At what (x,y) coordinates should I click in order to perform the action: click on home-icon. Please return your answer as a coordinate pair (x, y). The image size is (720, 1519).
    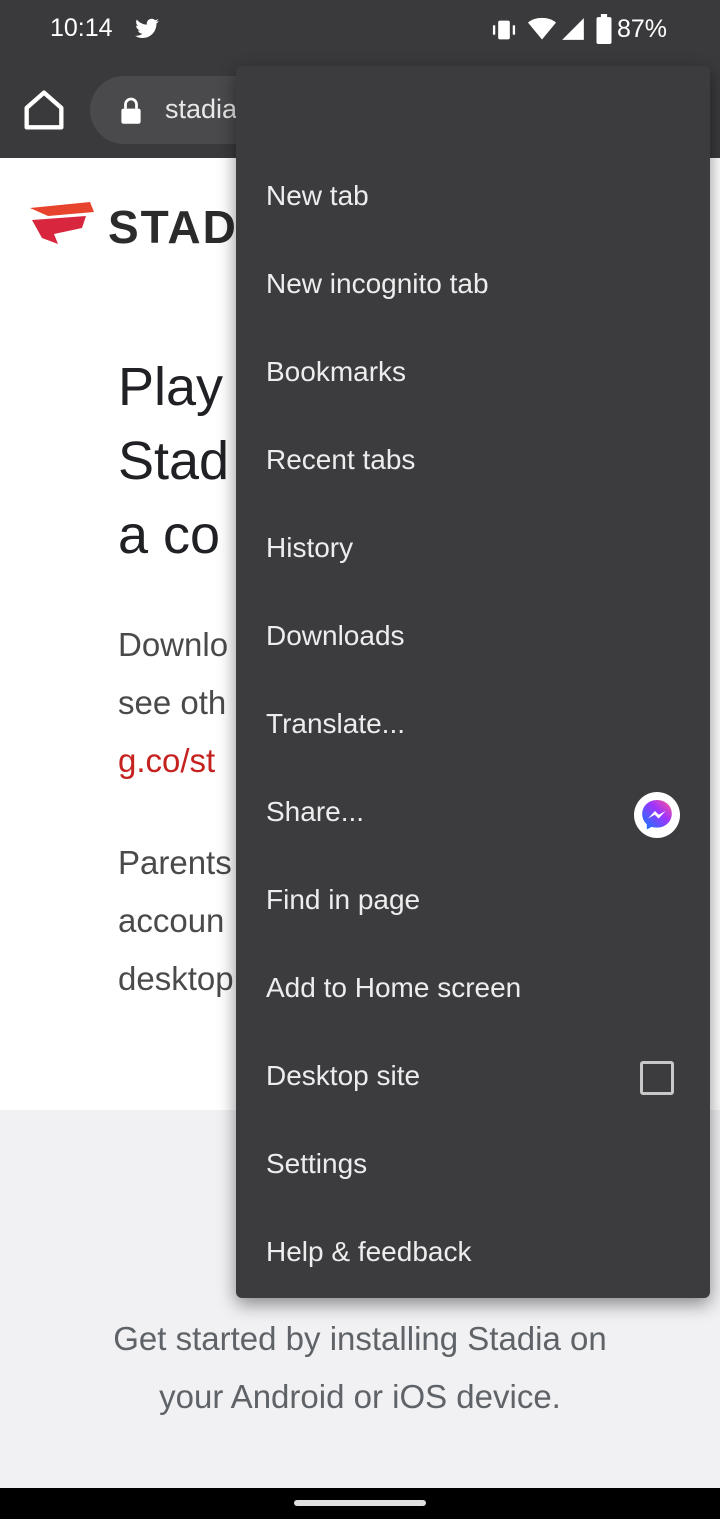
    Looking at the image, I should click on (44, 110).